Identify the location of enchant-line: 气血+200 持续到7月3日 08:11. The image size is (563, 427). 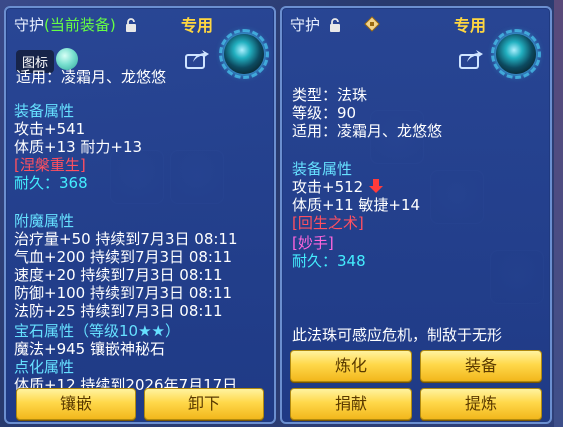
(123, 257).